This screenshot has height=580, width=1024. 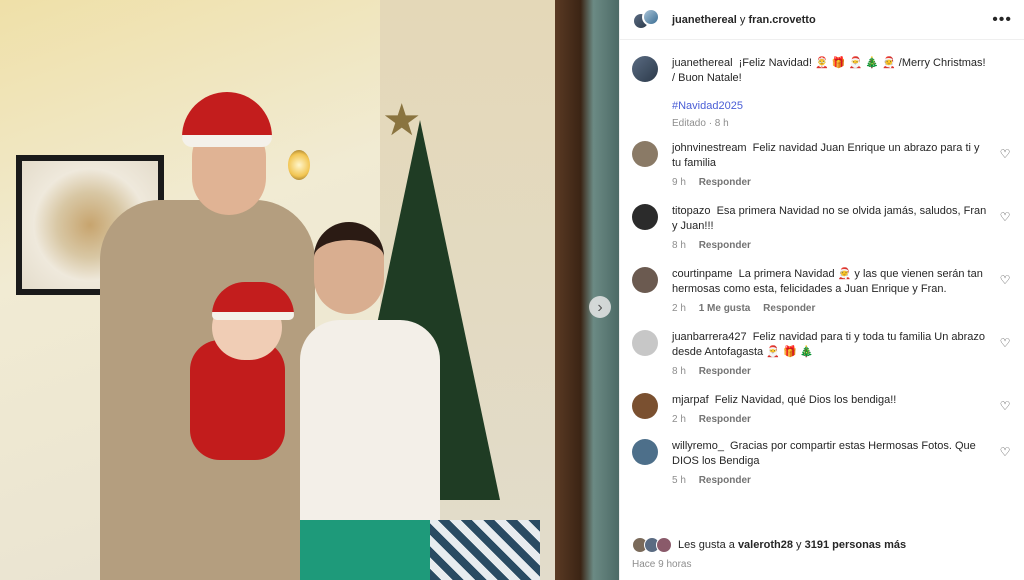 What do you see at coordinates (822, 20) in the screenshot?
I see `post-header: juanethereal y fran.crovetto •••` at bounding box center [822, 20].